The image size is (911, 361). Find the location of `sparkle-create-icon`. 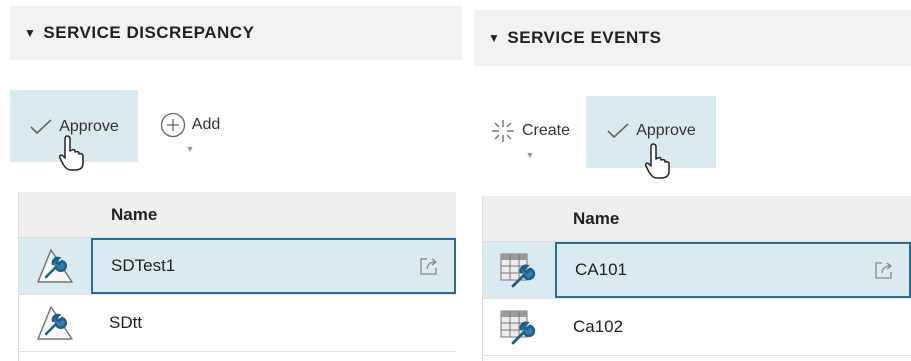

sparkle-create-icon is located at coordinates (502, 131).